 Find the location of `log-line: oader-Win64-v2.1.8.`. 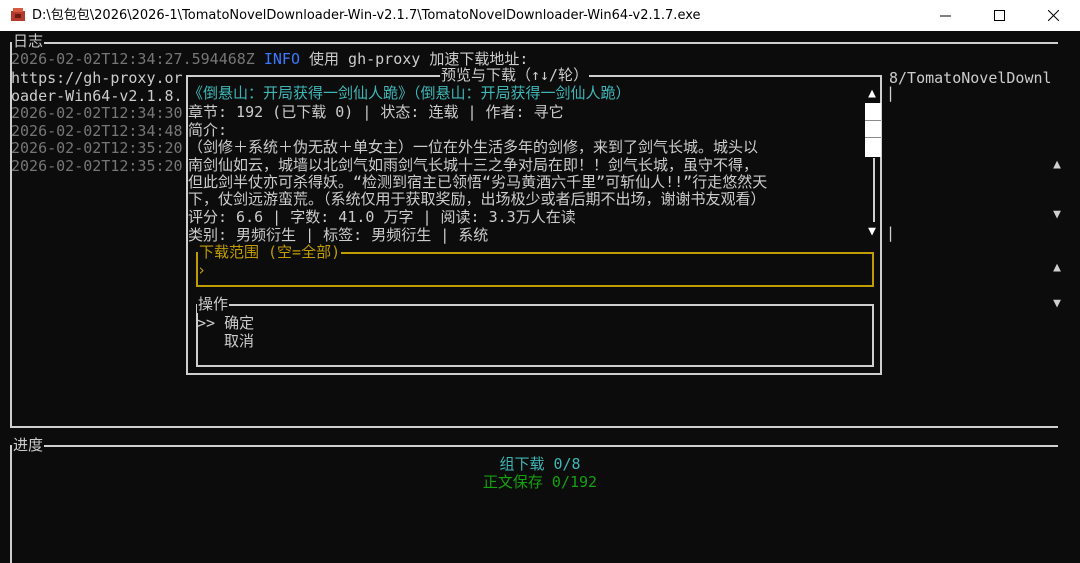

log-line: oader-Win64-v2.1.8. is located at coordinates (97, 96).